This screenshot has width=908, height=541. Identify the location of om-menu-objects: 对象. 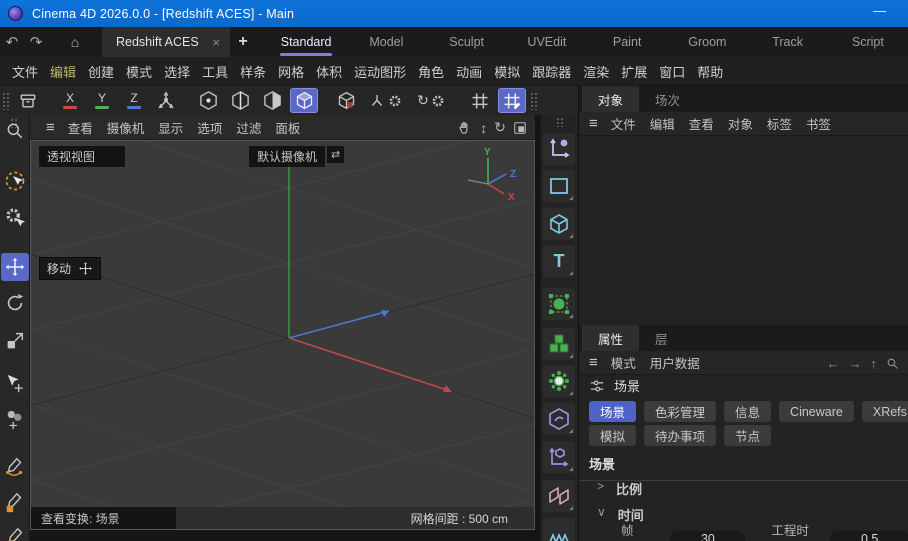
(740, 123).